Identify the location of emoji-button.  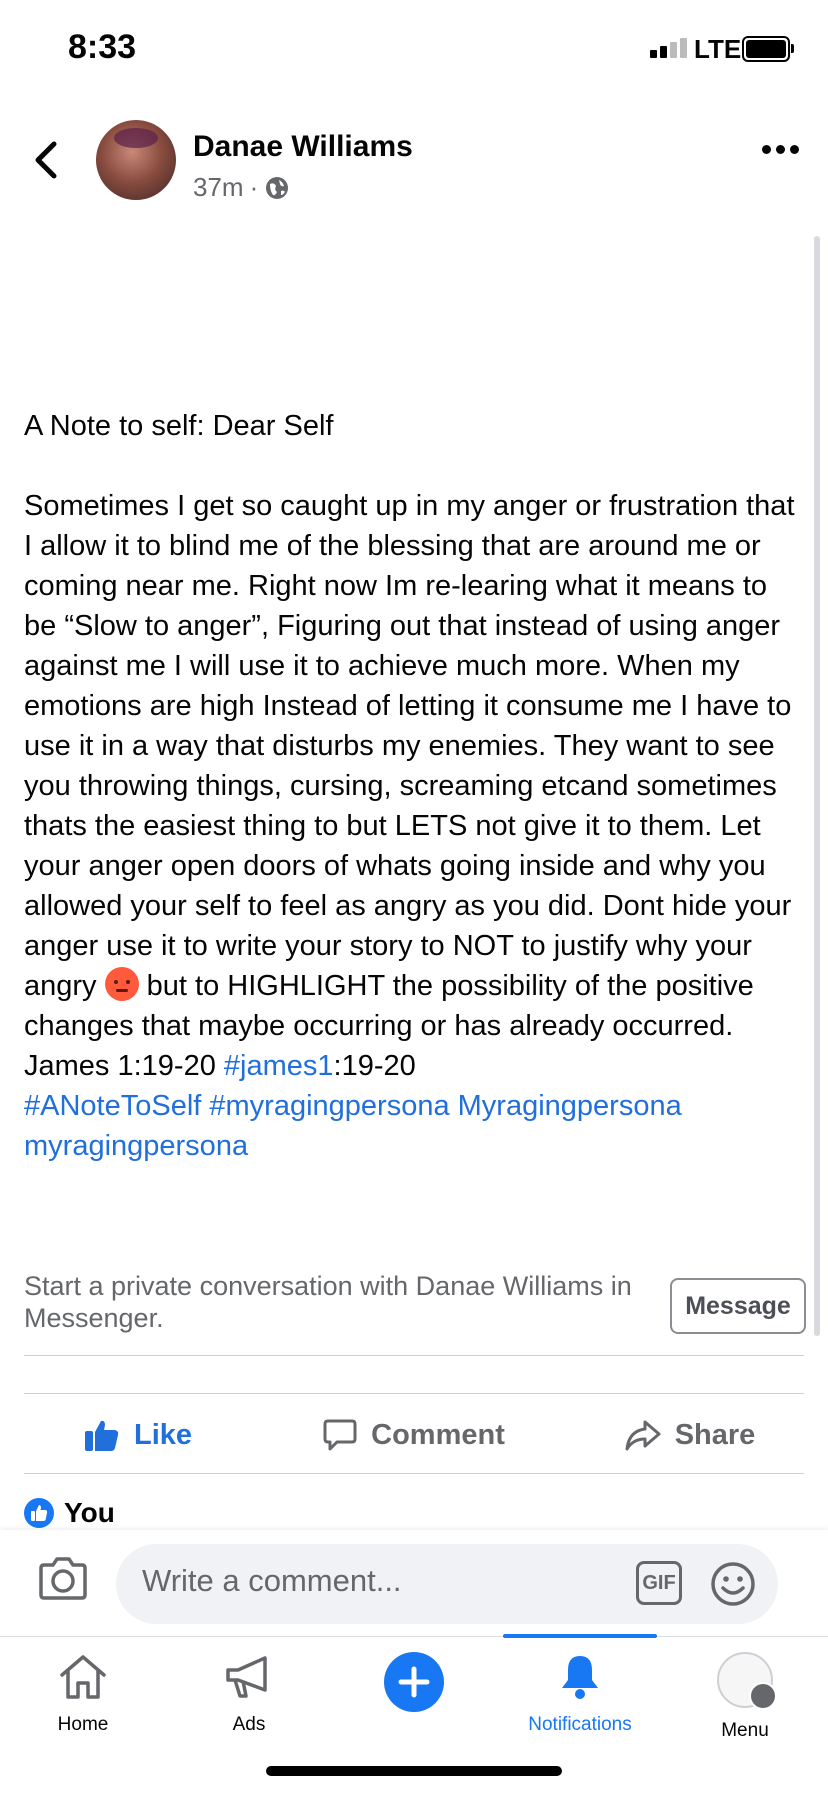
(733, 1586).